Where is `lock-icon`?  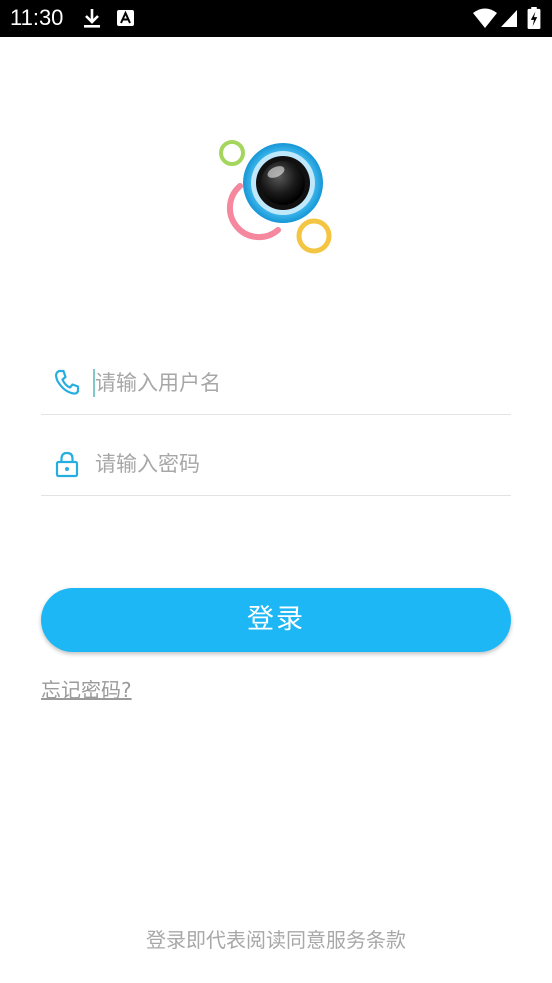 lock-icon is located at coordinates (67, 464).